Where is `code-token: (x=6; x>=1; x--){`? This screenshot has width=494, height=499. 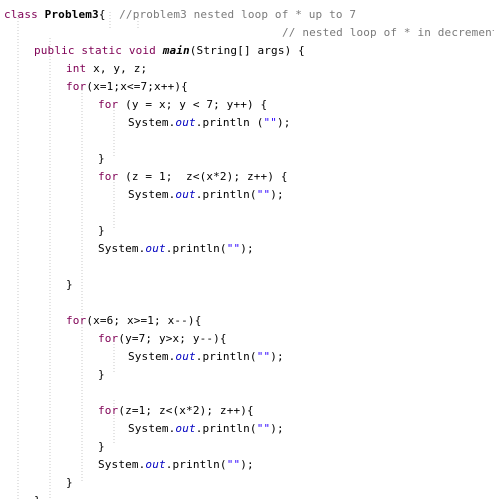
code-token: (x=6; x>=1; x--){ is located at coordinates (144, 320).